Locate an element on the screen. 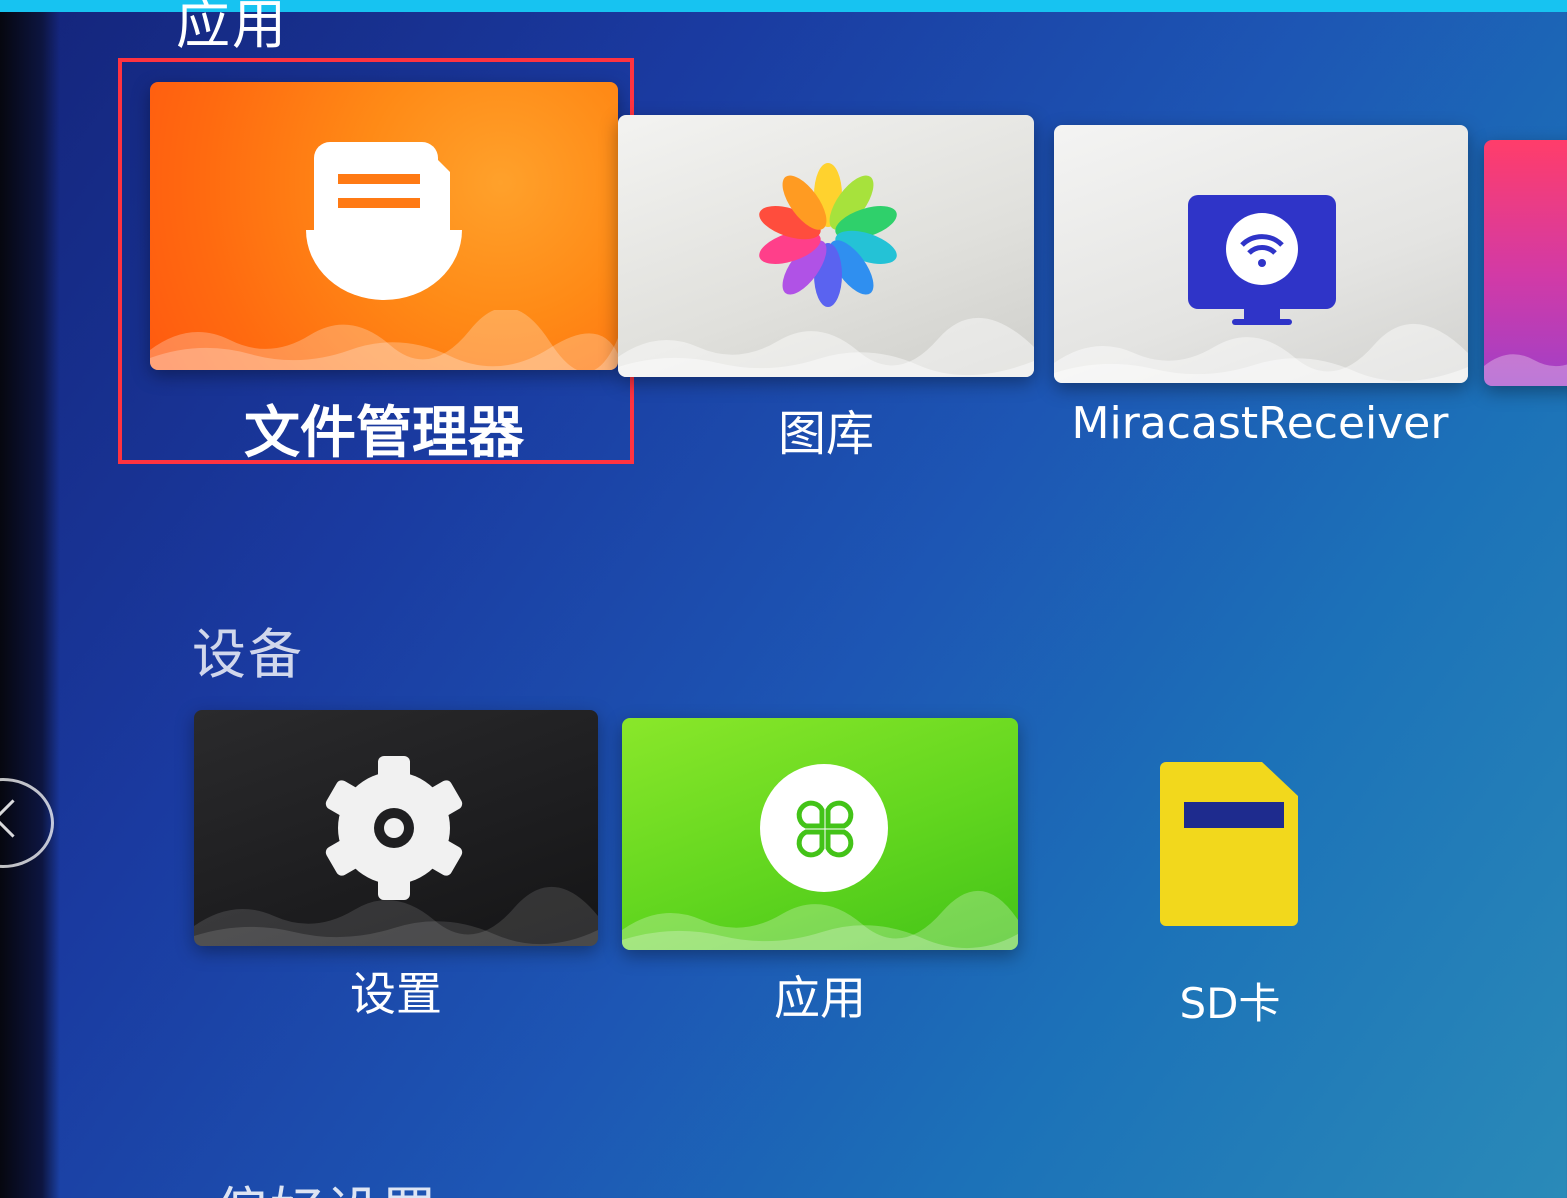 Image resolution: width=1567 pixels, height=1198 pixels. focus-highlight is located at coordinates (376, 261).